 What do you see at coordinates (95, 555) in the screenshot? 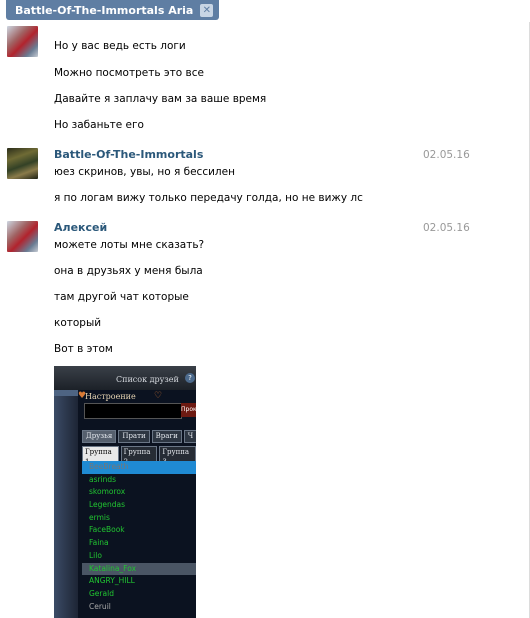
I see `friend-row: Lilo` at bounding box center [95, 555].